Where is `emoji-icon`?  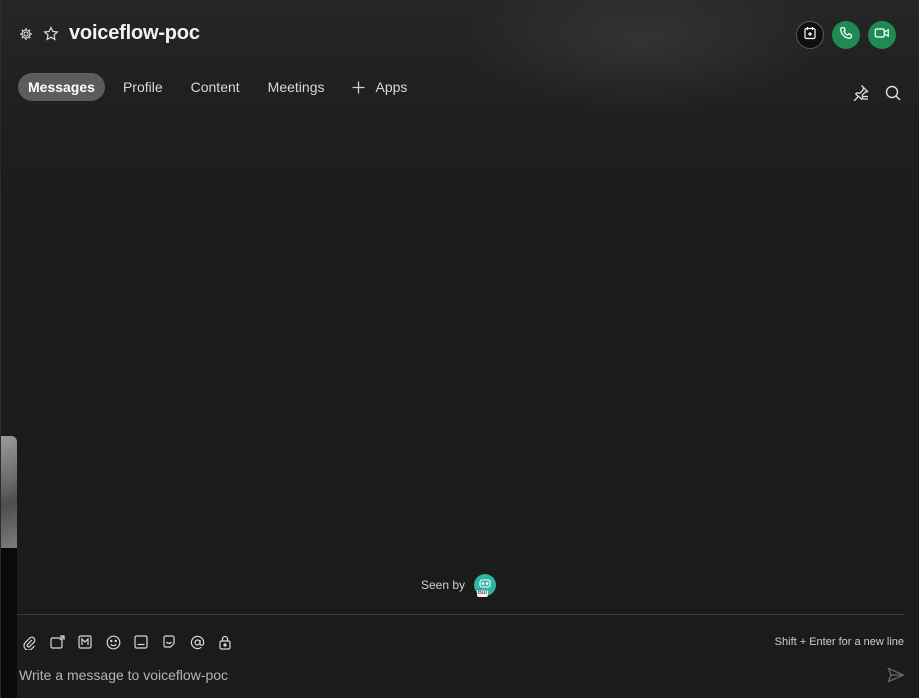 emoji-icon is located at coordinates (113, 642).